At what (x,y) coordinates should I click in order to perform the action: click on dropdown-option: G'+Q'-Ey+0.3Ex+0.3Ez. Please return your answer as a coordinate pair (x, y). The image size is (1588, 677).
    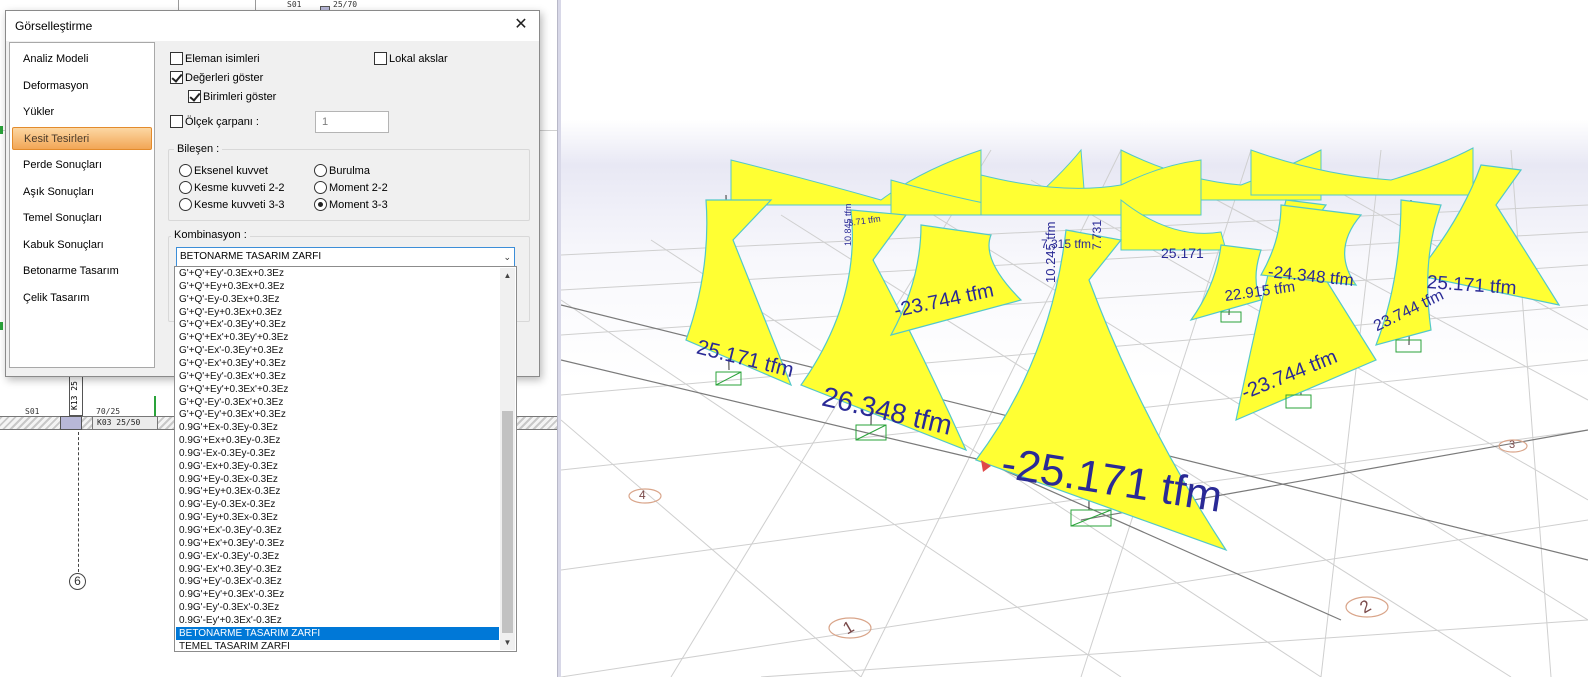
    Looking at the image, I should click on (337, 312).